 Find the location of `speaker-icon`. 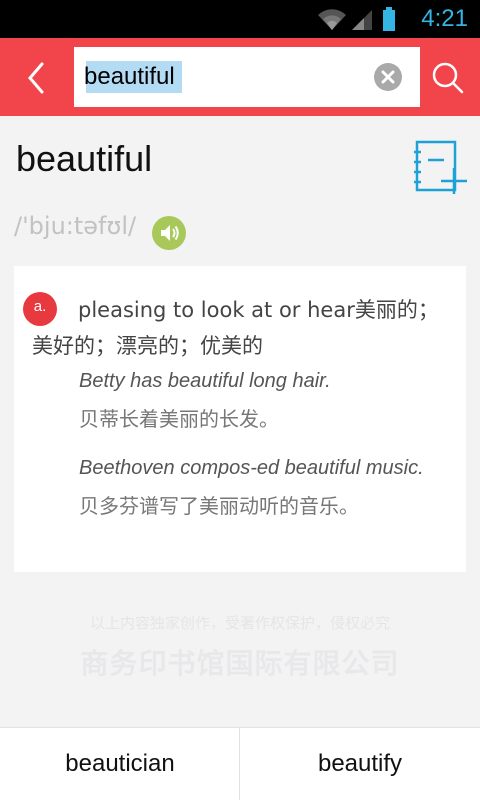

speaker-icon is located at coordinates (170, 233).